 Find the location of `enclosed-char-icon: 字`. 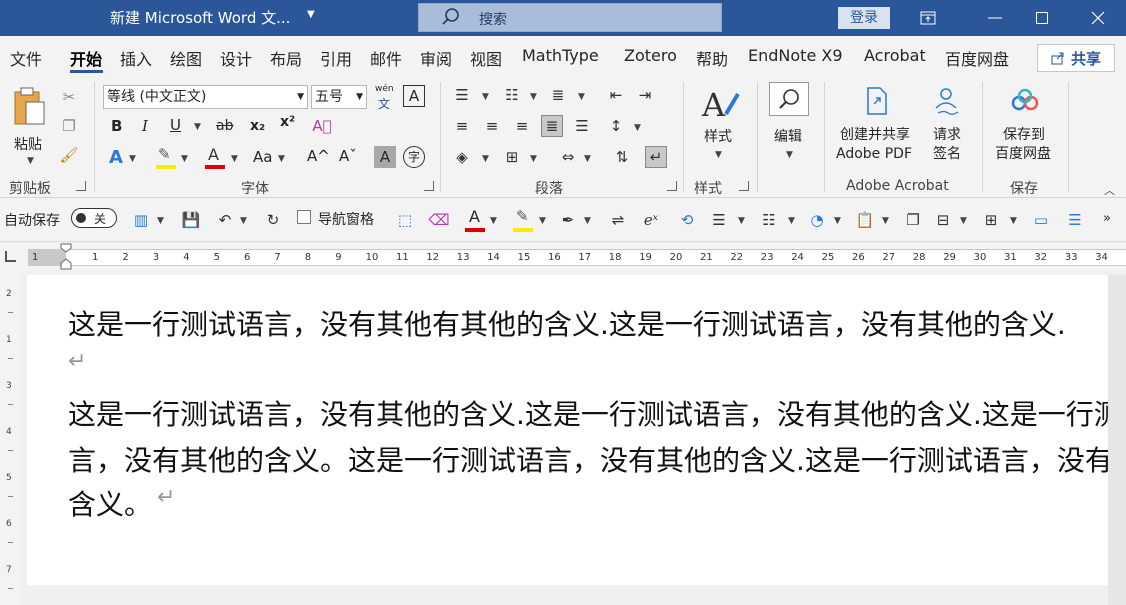

enclosed-char-icon: 字 is located at coordinates (414, 157).